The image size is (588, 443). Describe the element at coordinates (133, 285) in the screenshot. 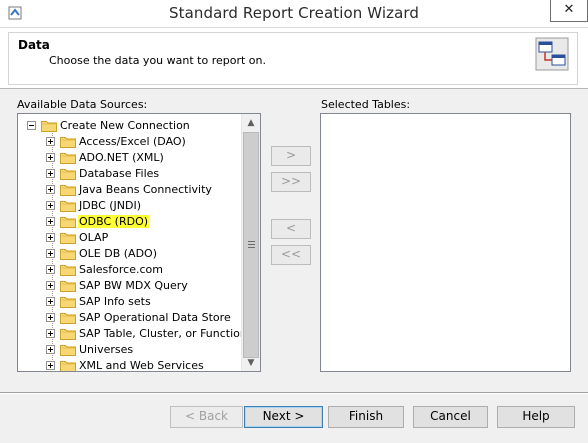

I see `tree-item-label: SAP BW MDX Query` at that location.